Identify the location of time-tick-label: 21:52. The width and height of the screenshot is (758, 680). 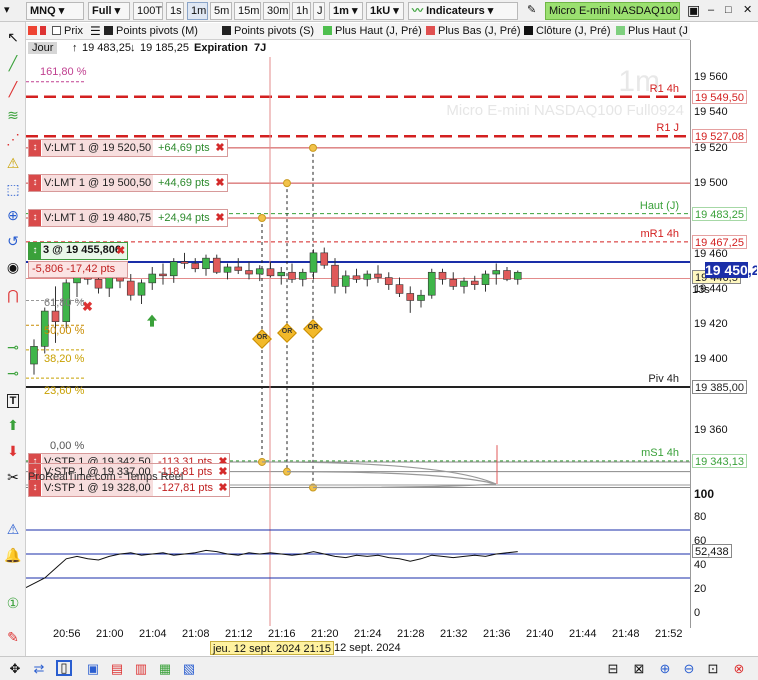
(669, 634).